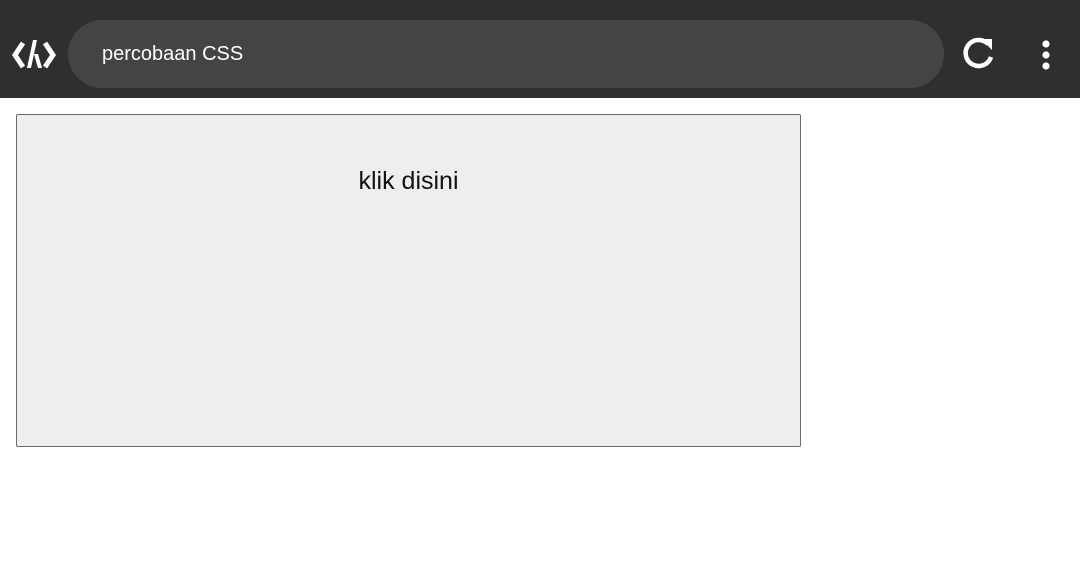 This screenshot has height=568, width=1080. What do you see at coordinates (978, 54) in the screenshot?
I see `reload-icon` at bounding box center [978, 54].